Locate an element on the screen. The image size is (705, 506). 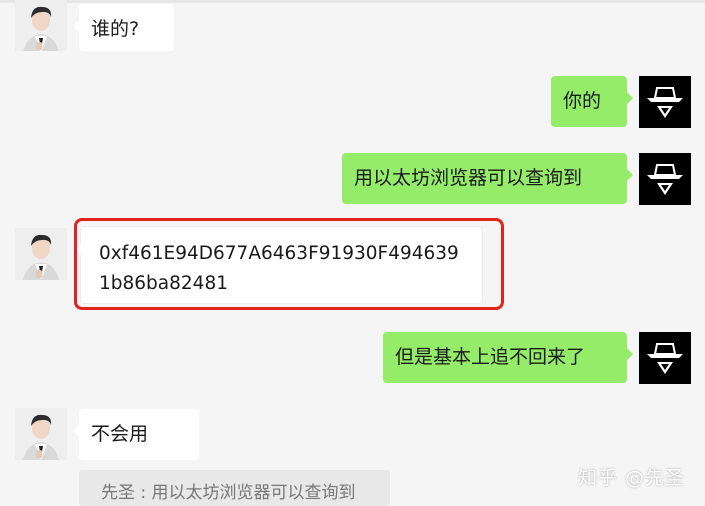
message-bubble: 谁的? is located at coordinates (123, 27).